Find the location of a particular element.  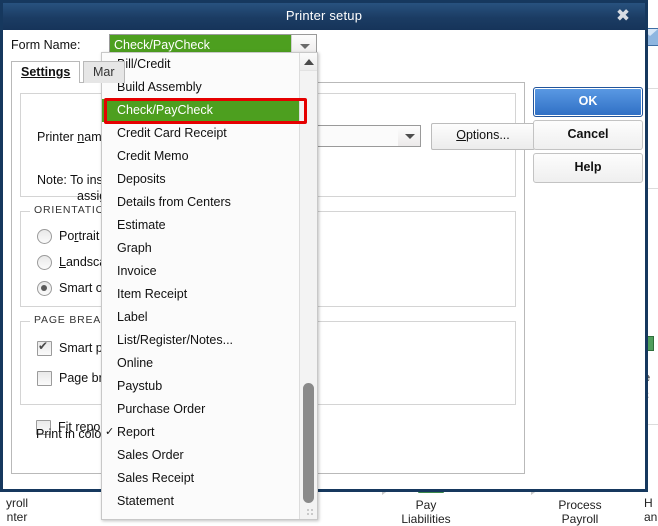

dropdown-item: Credit Card Receipt is located at coordinates (201, 133).